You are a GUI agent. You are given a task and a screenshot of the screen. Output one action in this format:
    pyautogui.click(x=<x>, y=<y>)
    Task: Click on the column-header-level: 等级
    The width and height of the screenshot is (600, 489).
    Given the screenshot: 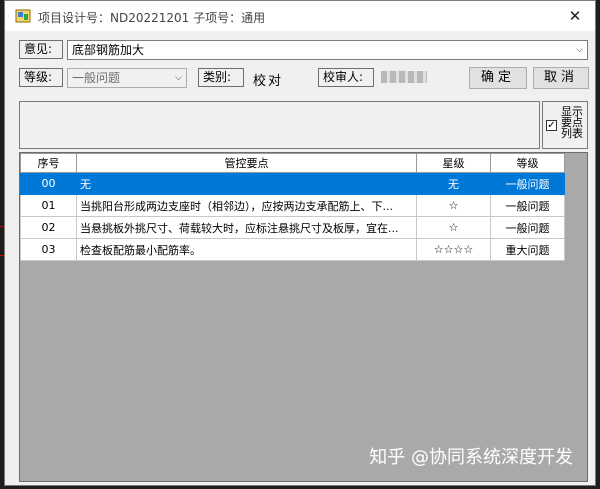 What is the action you would take?
    pyautogui.click(x=527, y=163)
    